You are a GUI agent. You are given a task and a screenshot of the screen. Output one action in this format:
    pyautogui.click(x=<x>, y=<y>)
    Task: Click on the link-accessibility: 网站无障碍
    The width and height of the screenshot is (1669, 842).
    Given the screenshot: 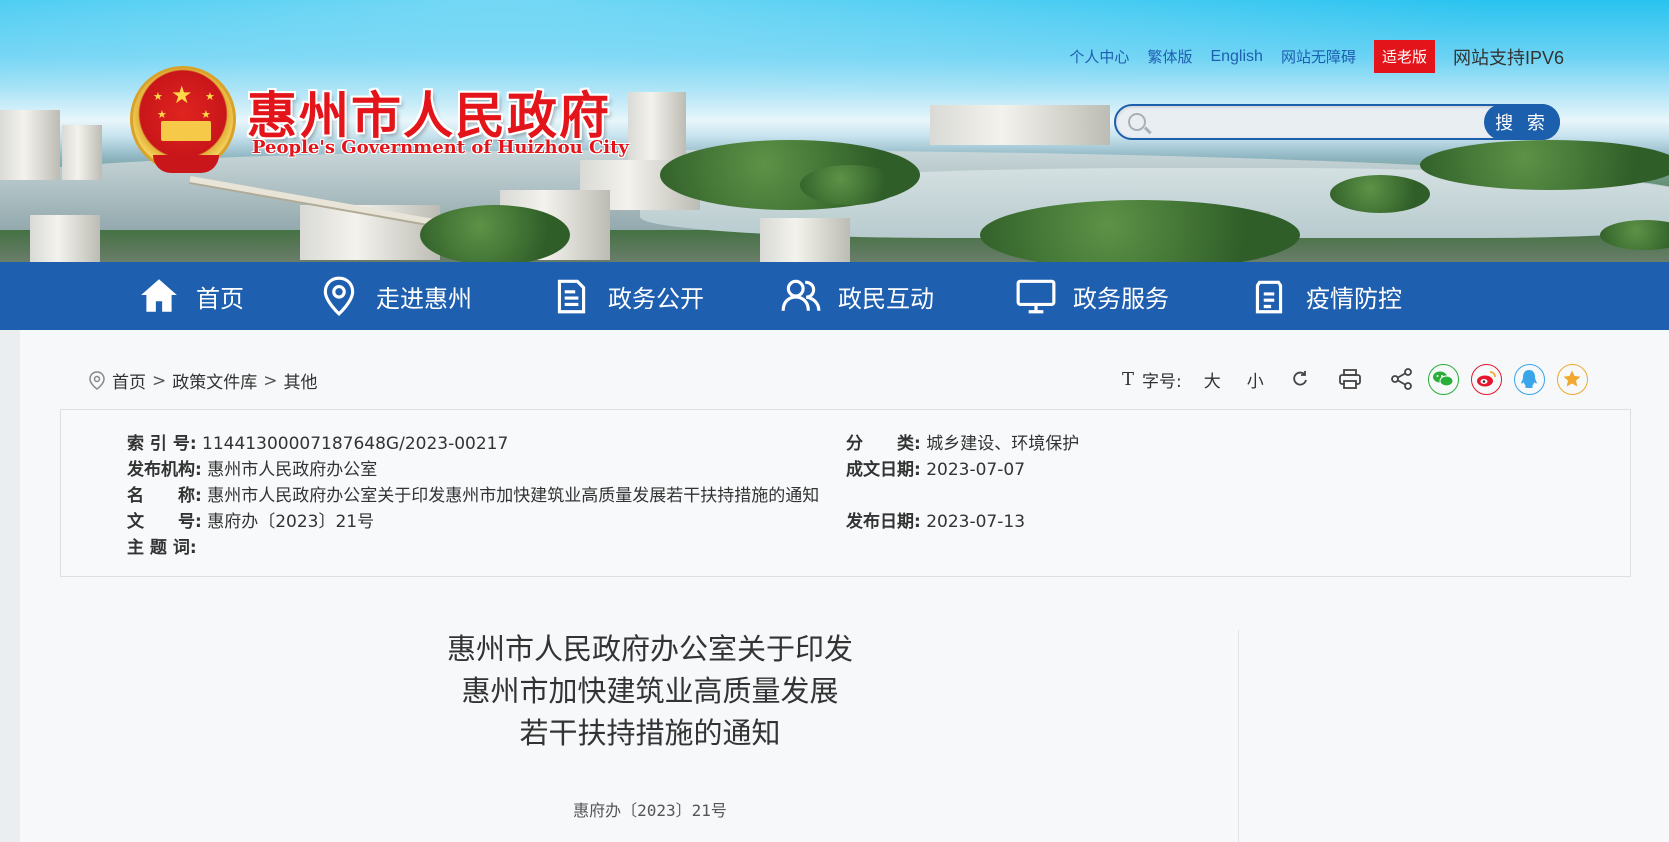 What is the action you would take?
    pyautogui.click(x=1318, y=56)
    